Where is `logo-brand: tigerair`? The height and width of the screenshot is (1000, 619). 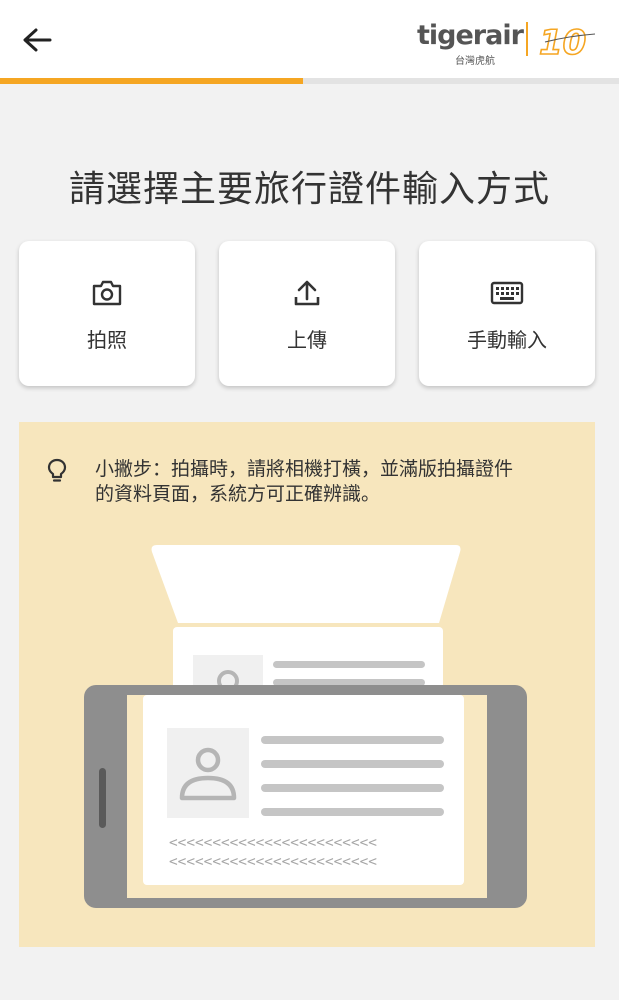
logo-brand: tigerair is located at coordinates (470, 35).